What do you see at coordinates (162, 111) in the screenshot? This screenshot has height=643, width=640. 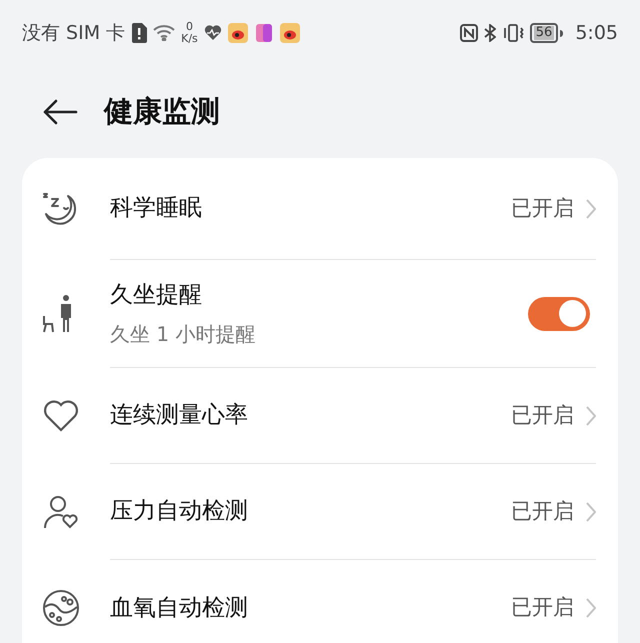 I see `page-title: 健康监测` at bounding box center [162, 111].